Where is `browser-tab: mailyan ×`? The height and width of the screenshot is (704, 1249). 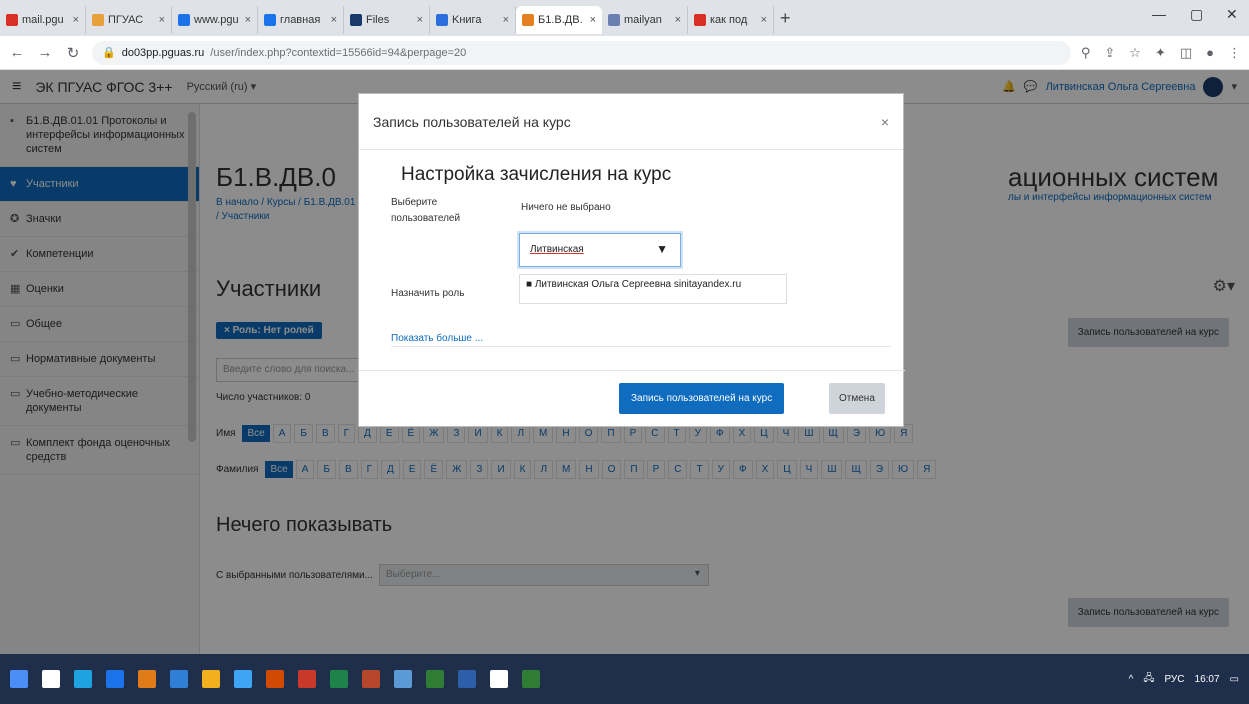 browser-tab: mailyan × is located at coordinates (645, 20).